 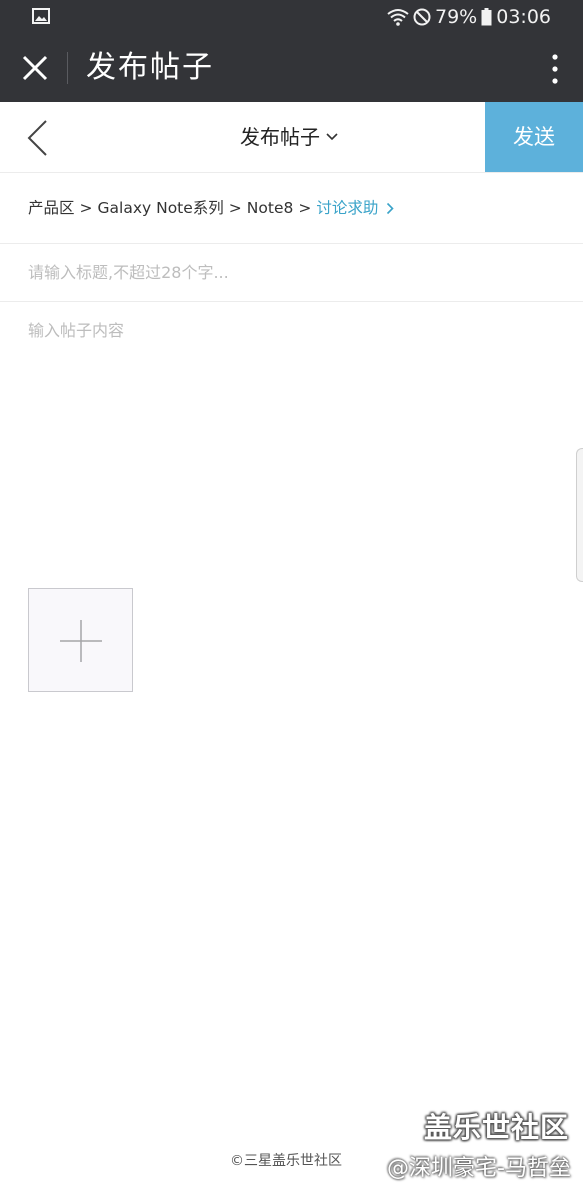 I want to click on watermark-copyright: ©三星盖乐世社区, so click(x=286, y=1161).